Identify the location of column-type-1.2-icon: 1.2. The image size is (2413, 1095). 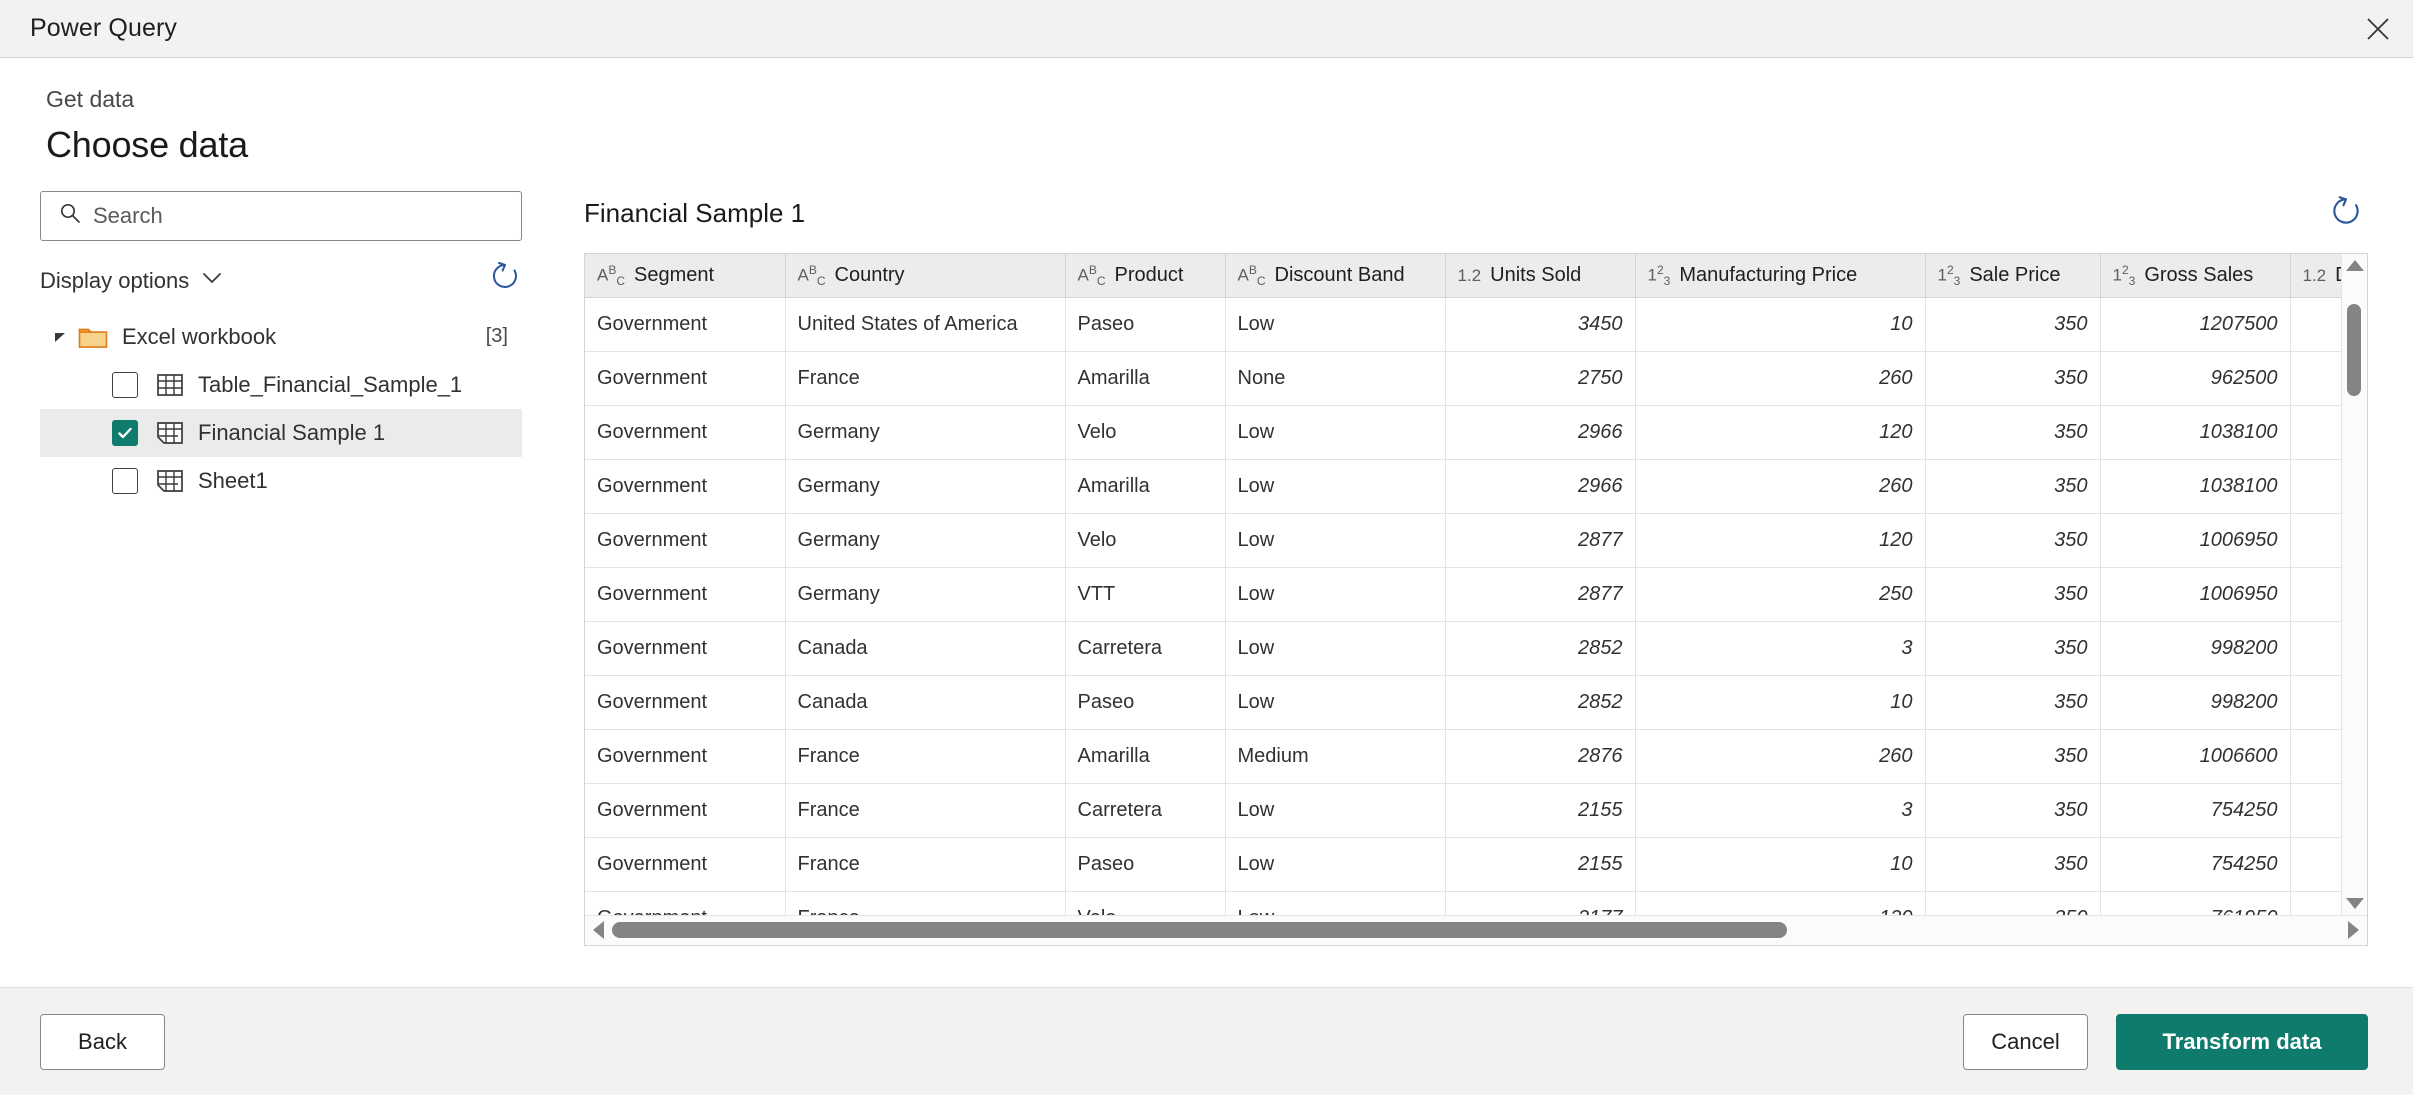
(2314, 275).